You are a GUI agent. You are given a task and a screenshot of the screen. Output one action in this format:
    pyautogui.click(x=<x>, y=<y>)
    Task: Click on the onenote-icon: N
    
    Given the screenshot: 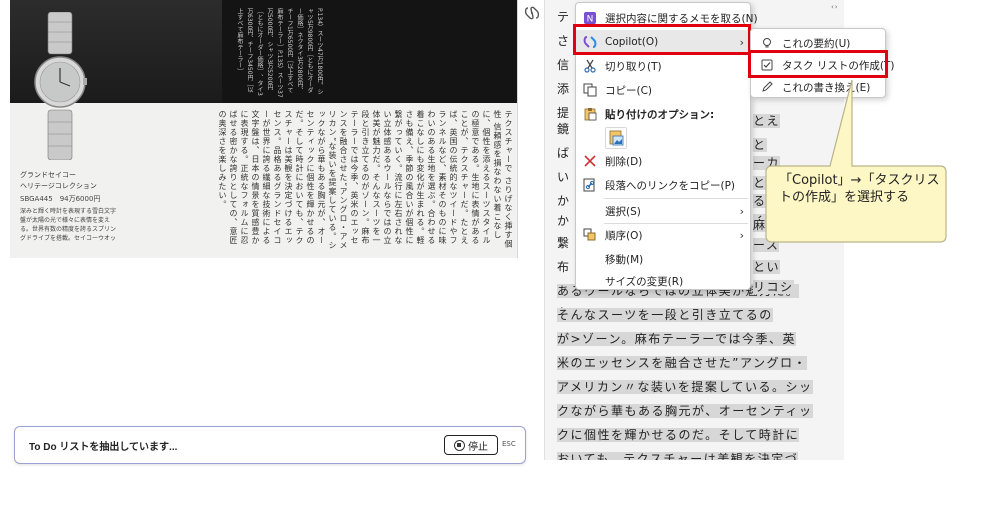 What is the action you would take?
    pyautogui.click(x=590, y=18)
    